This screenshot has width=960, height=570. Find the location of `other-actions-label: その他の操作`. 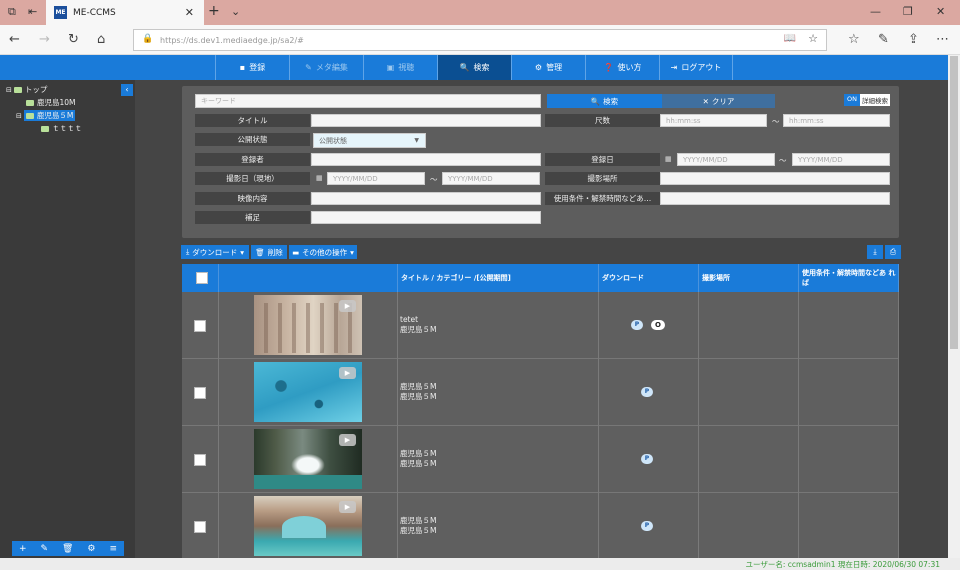

other-actions-label: その他の操作 is located at coordinates (325, 252).